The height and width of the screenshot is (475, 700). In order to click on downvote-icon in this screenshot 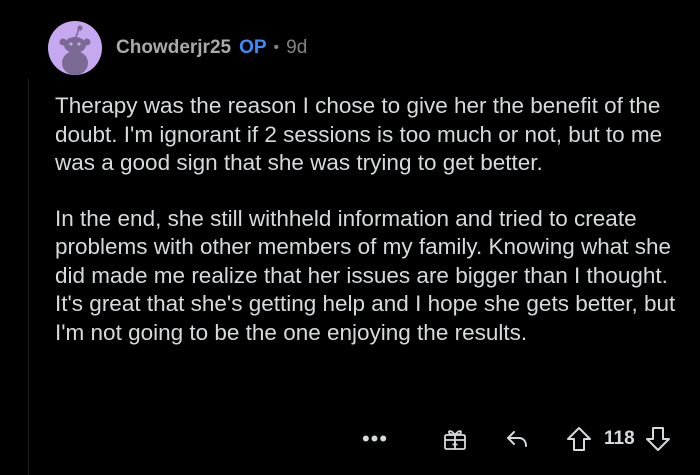, I will do `click(657, 439)`.